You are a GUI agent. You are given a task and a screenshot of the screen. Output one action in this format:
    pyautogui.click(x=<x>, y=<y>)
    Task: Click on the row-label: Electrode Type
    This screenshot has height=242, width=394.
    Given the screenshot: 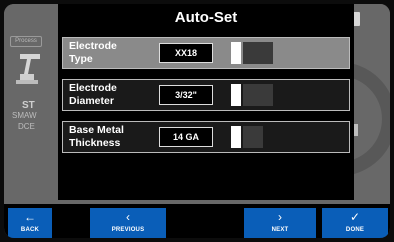 What is the action you would take?
    pyautogui.click(x=93, y=52)
    